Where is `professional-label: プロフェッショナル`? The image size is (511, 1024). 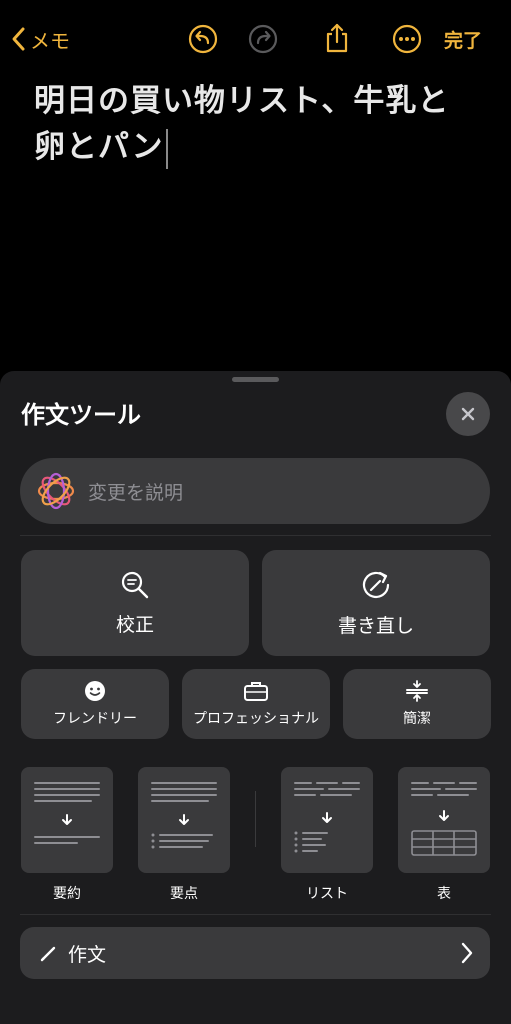 professional-label: プロフェッショナル is located at coordinates (256, 719).